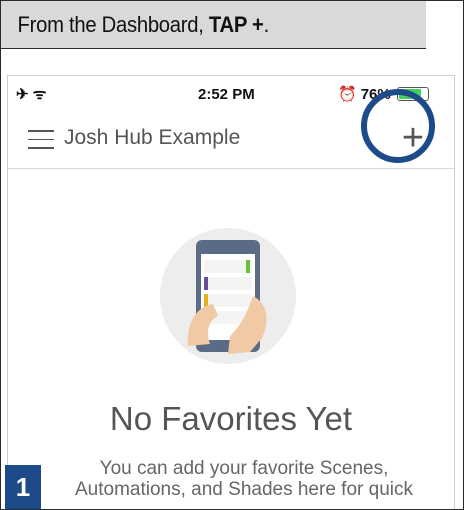 The width and height of the screenshot is (464, 510). I want to click on phone-illustration-icon, so click(228, 296).